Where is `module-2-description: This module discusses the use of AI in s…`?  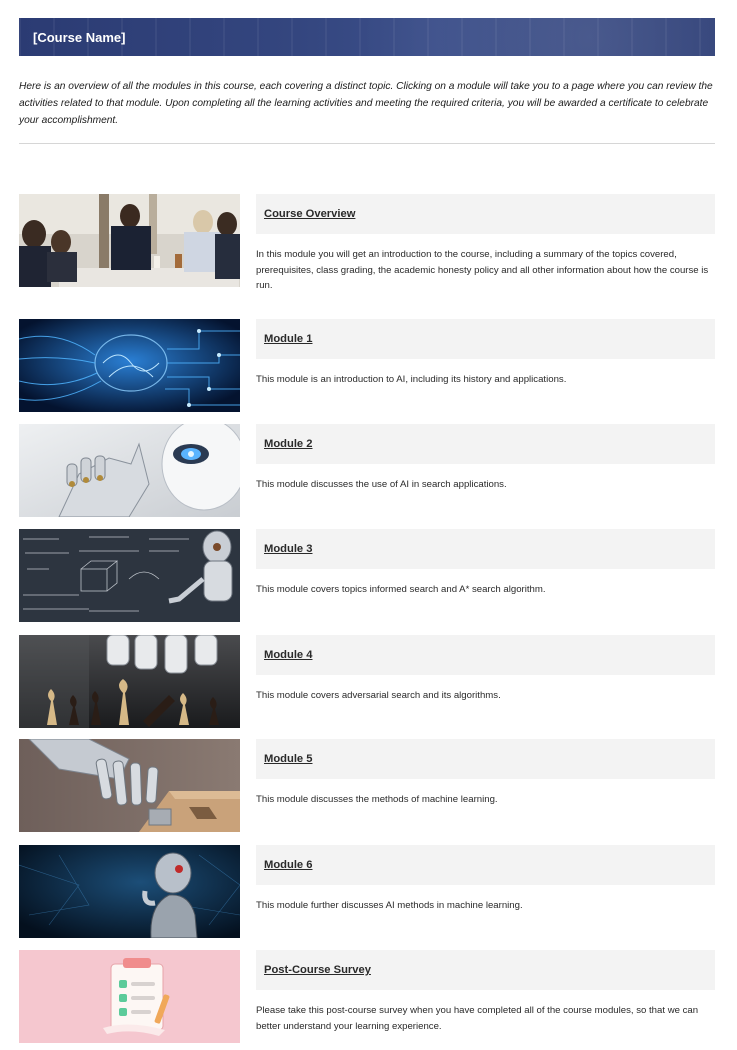
module-2-description: This module discusses the use of AI in s… is located at coordinates (381, 484).